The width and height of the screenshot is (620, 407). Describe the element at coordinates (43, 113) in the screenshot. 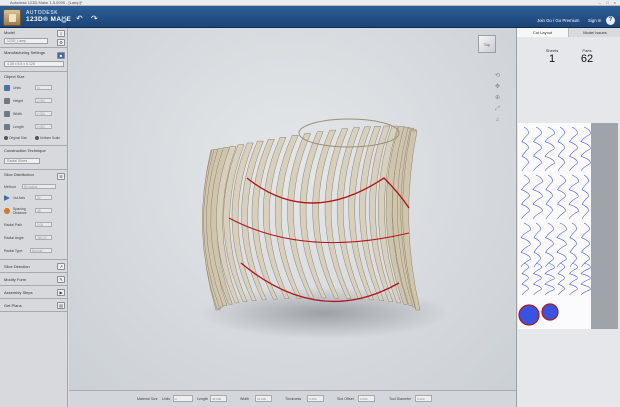

I see `width-input: 2.000` at that location.